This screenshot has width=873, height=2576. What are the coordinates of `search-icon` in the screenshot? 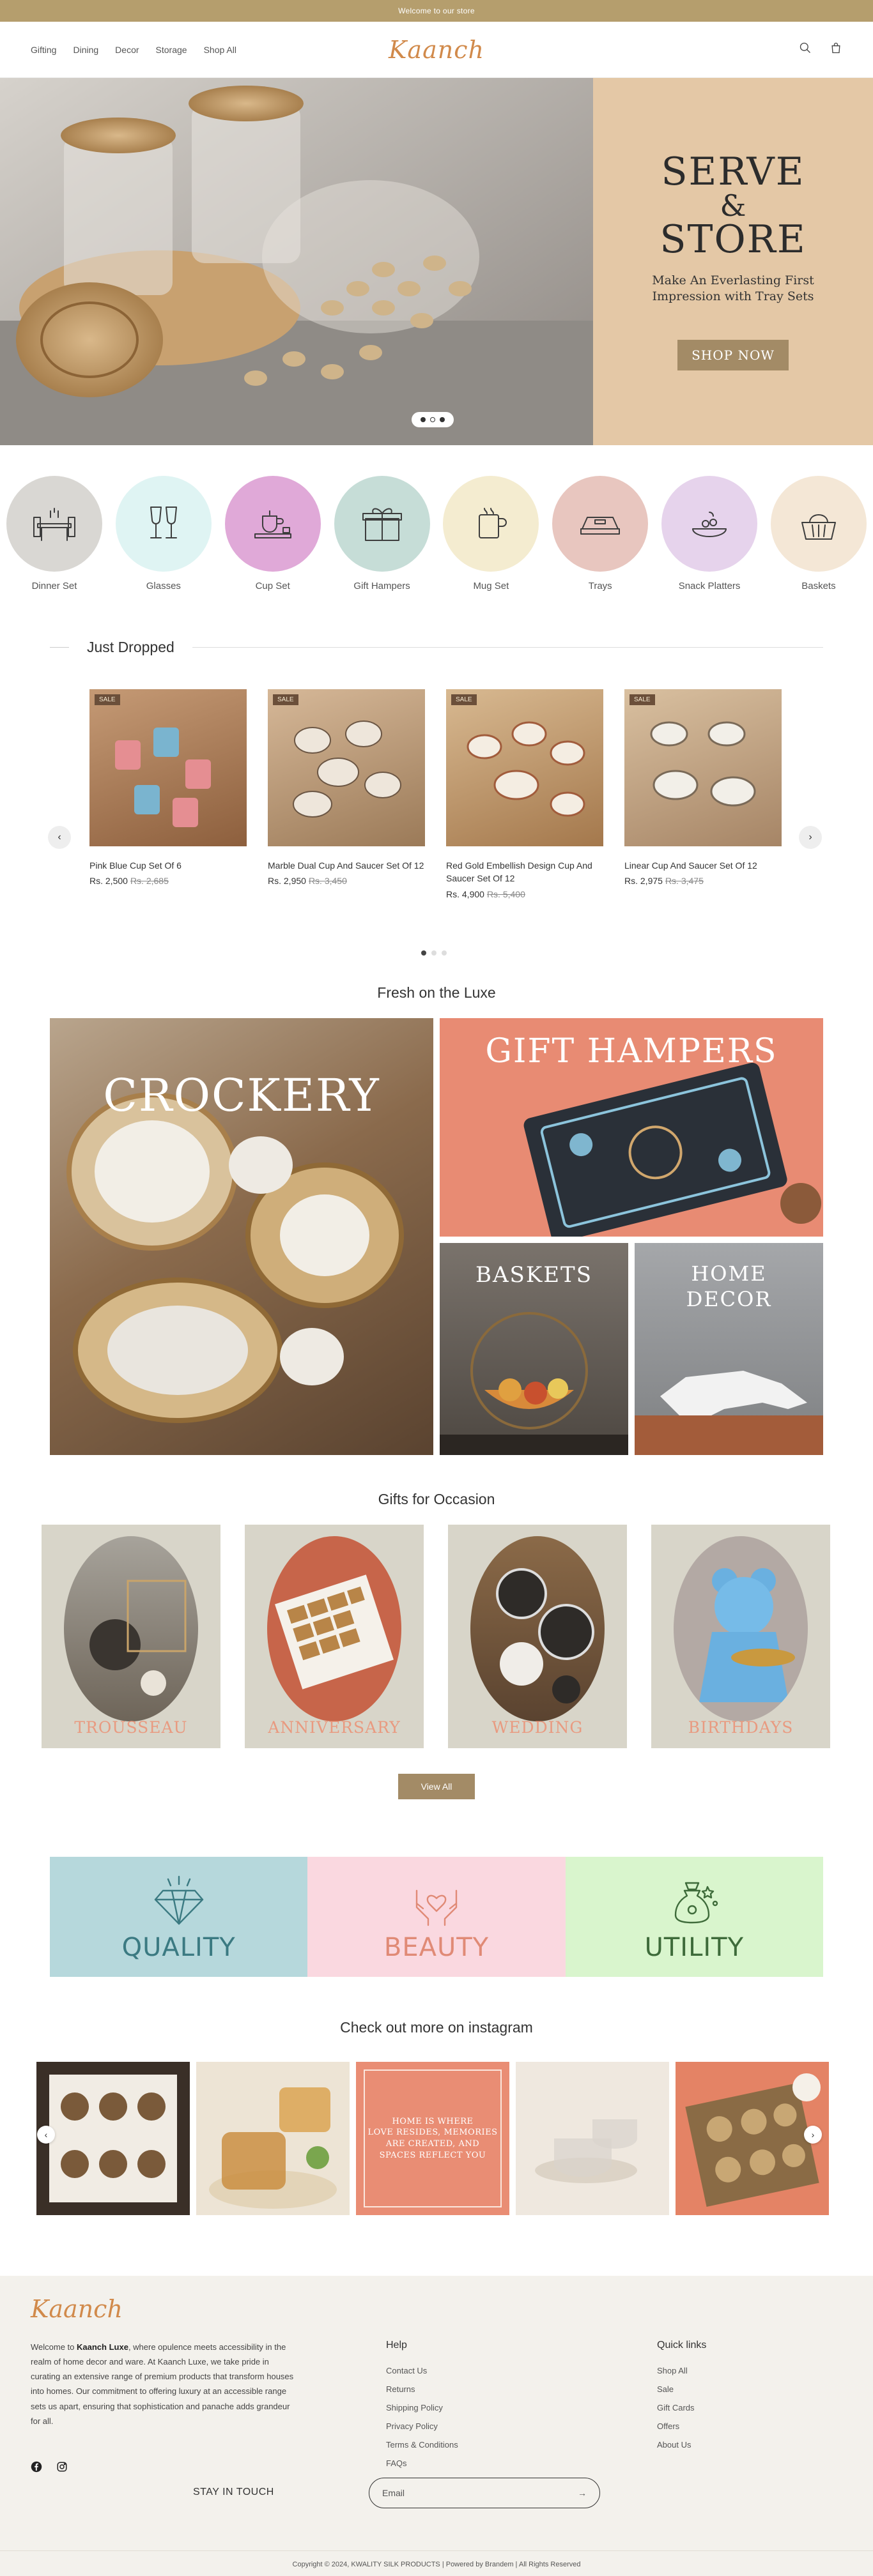 It's located at (805, 49).